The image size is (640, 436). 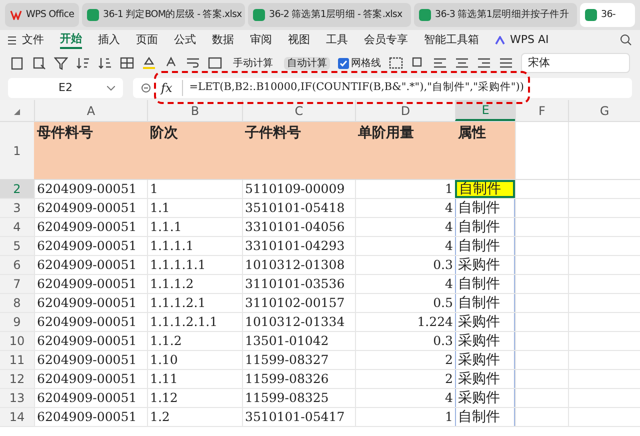 I want to click on manual-calc-button: 手动计算, so click(x=253, y=63).